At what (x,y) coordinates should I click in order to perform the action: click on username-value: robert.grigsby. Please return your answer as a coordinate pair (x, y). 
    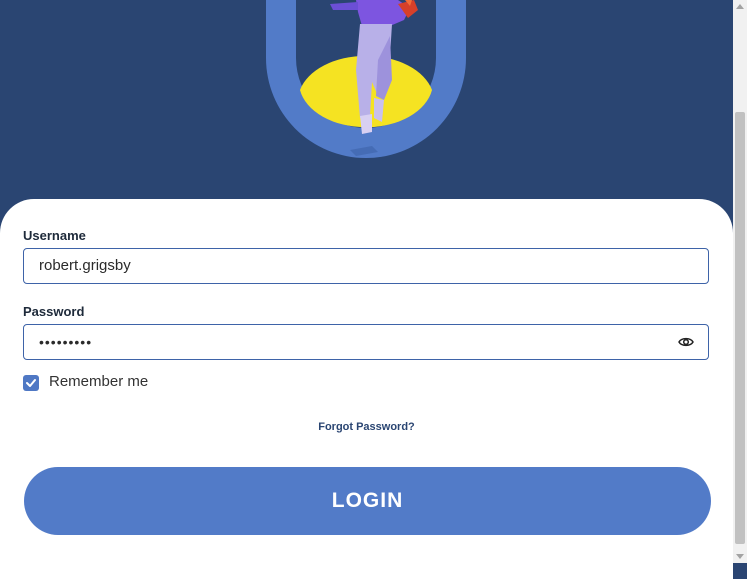
    Looking at the image, I should click on (85, 265).